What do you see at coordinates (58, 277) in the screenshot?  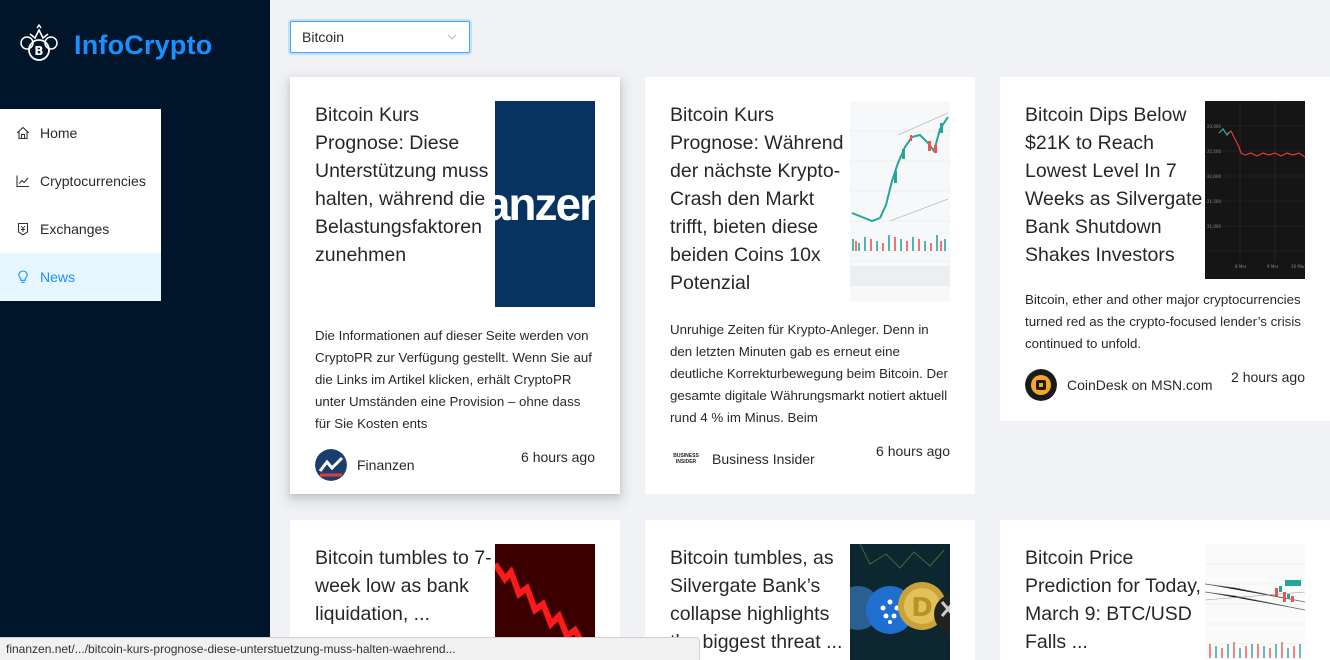 I see `menu-item-label: News` at bounding box center [58, 277].